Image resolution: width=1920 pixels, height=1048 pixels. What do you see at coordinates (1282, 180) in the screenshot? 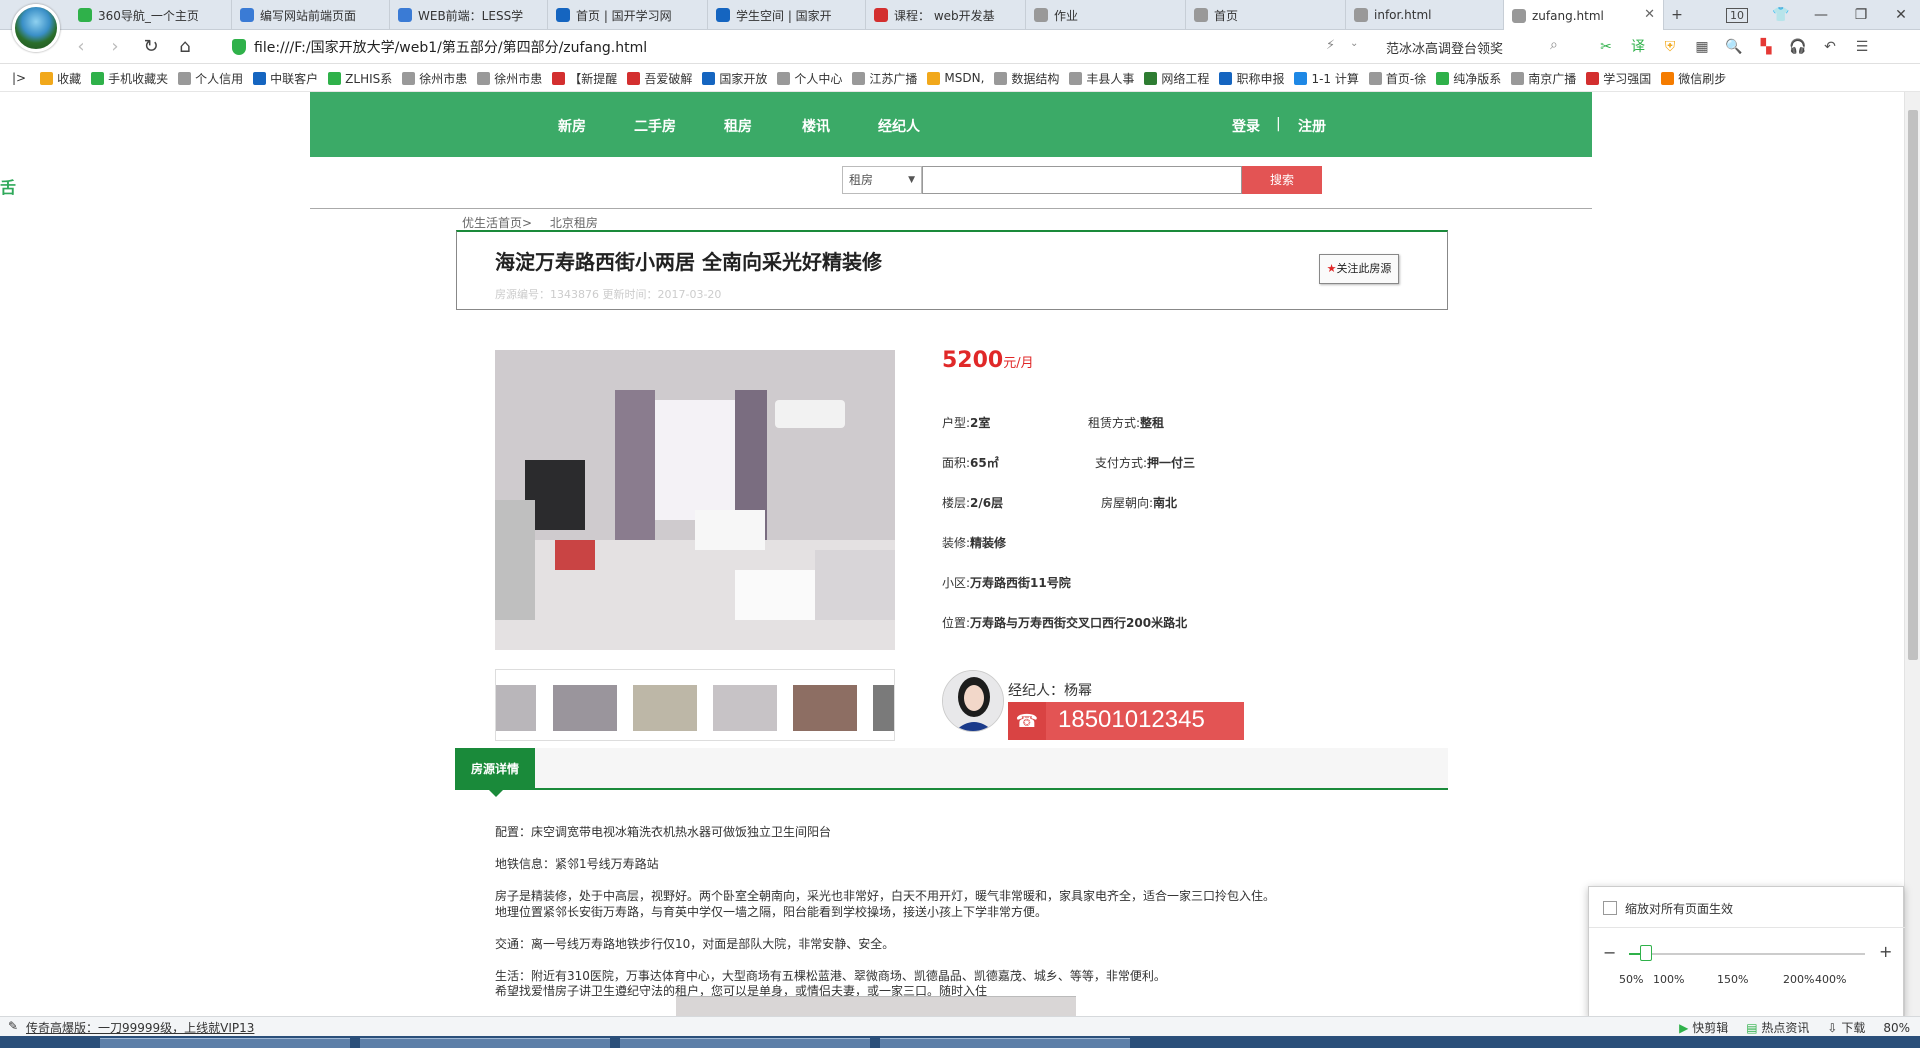
I see `search-button: 搜索` at bounding box center [1282, 180].